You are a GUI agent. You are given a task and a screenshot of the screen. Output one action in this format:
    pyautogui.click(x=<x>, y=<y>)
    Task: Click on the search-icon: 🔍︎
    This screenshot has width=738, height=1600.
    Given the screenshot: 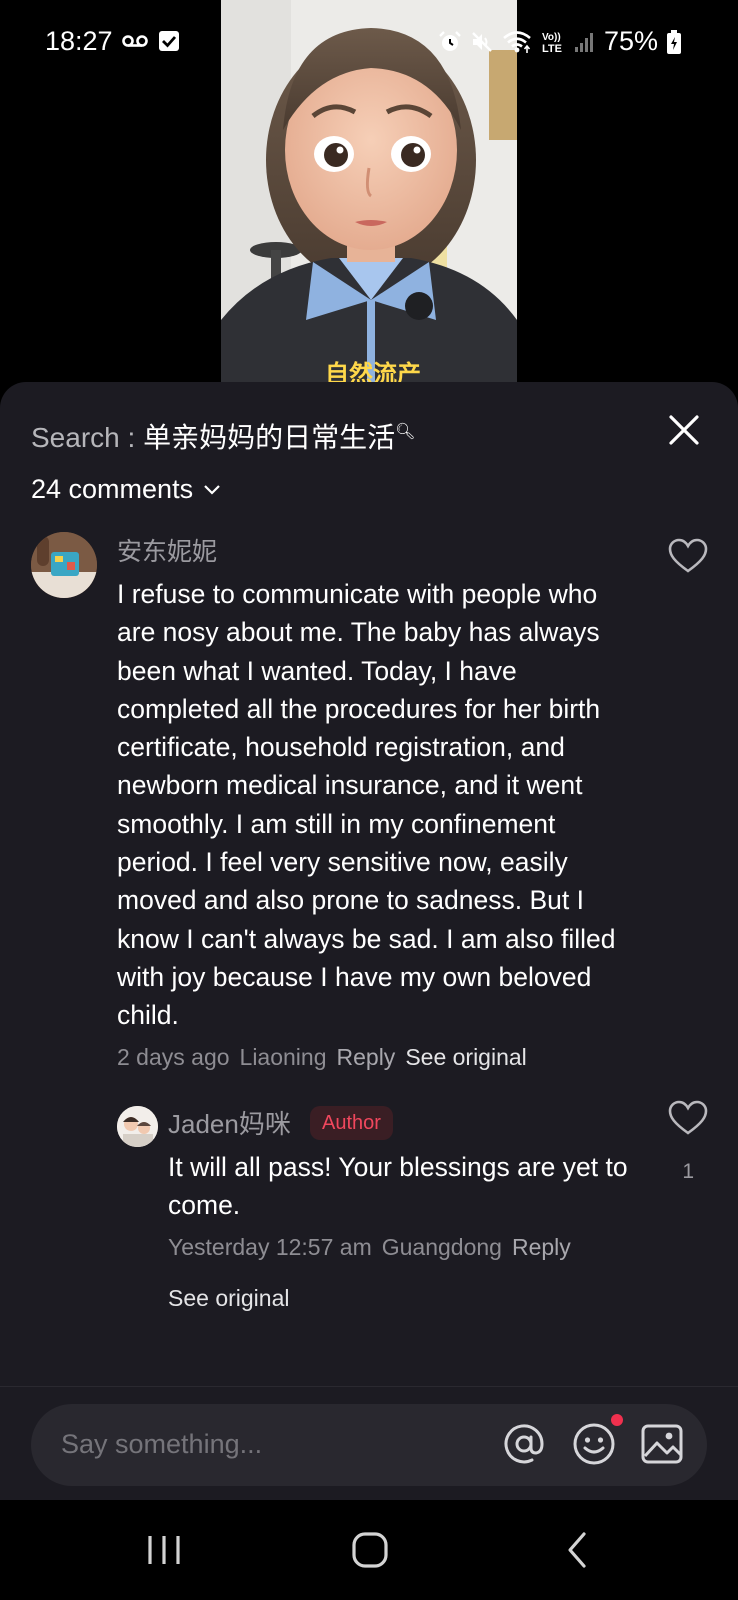 What is the action you would take?
    pyautogui.click(x=405, y=432)
    